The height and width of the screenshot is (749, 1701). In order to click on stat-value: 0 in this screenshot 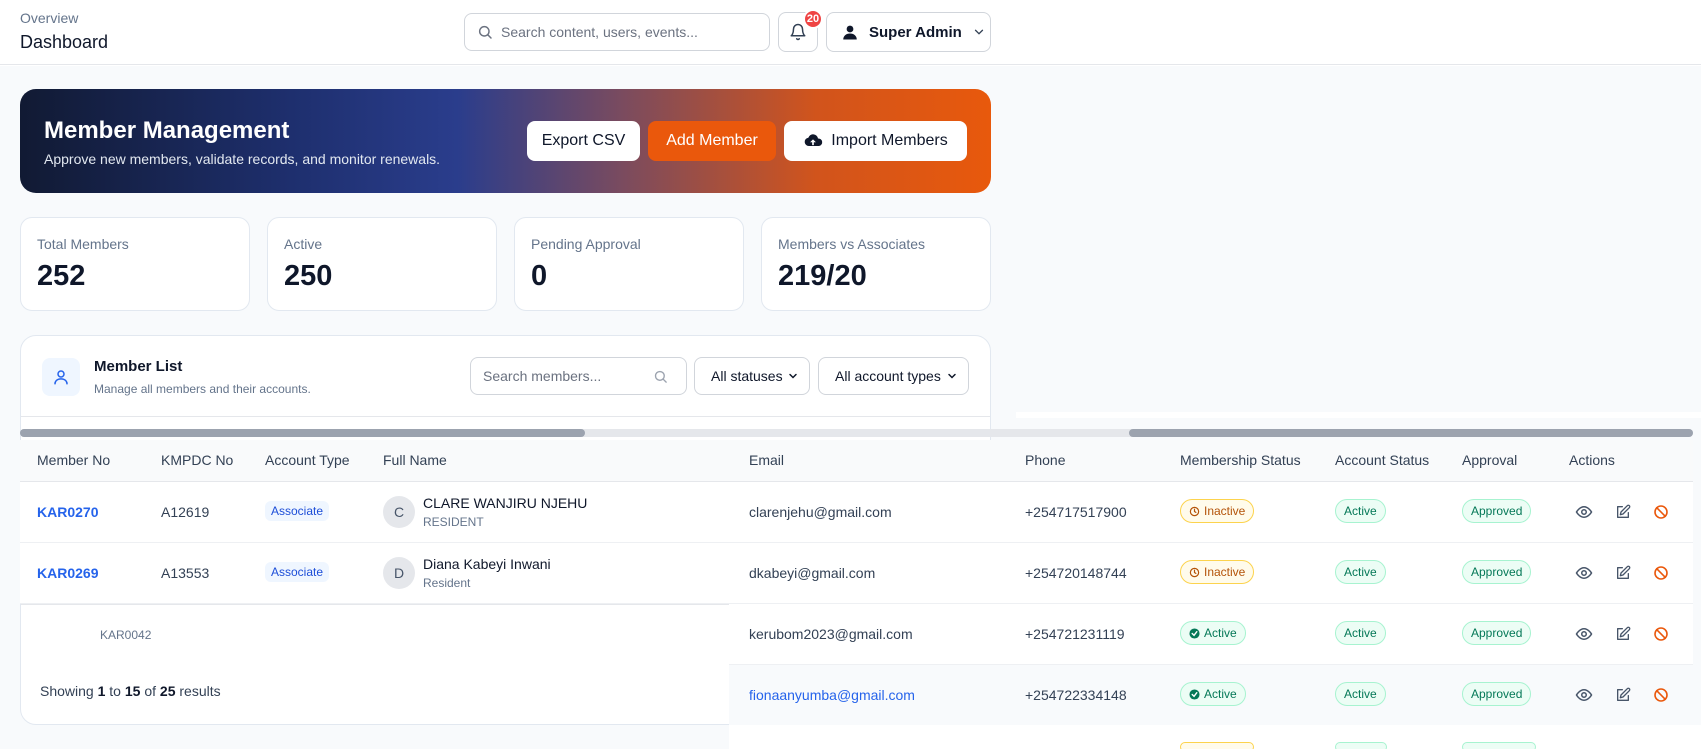, I will do `click(539, 276)`.